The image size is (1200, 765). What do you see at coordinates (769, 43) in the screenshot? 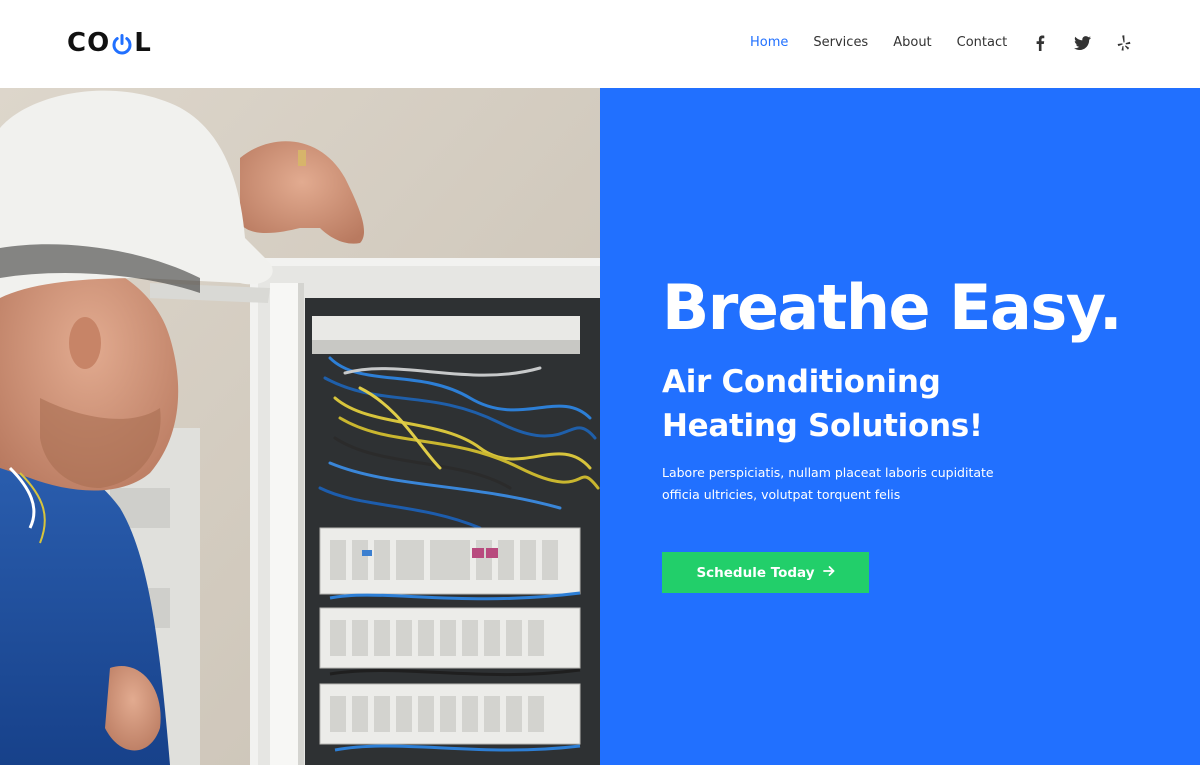
I see `nav-home: Home` at bounding box center [769, 43].